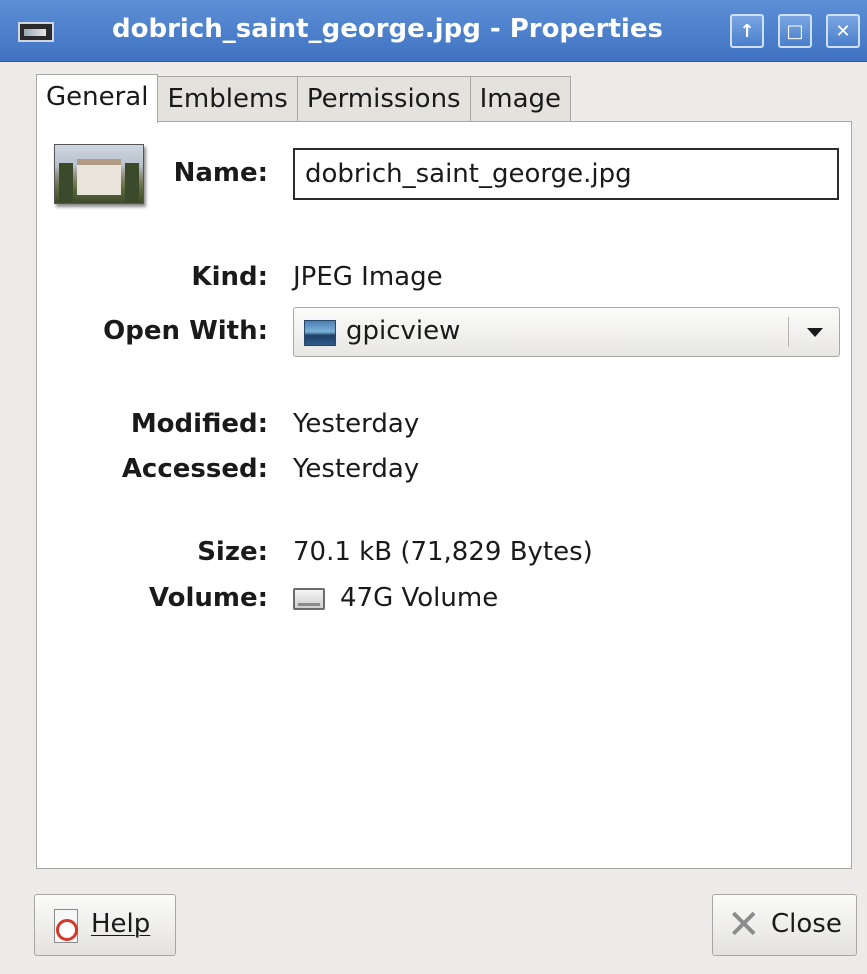  What do you see at coordinates (97, 98) in the screenshot?
I see `tab-general: General` at bounding box center [97, 98].